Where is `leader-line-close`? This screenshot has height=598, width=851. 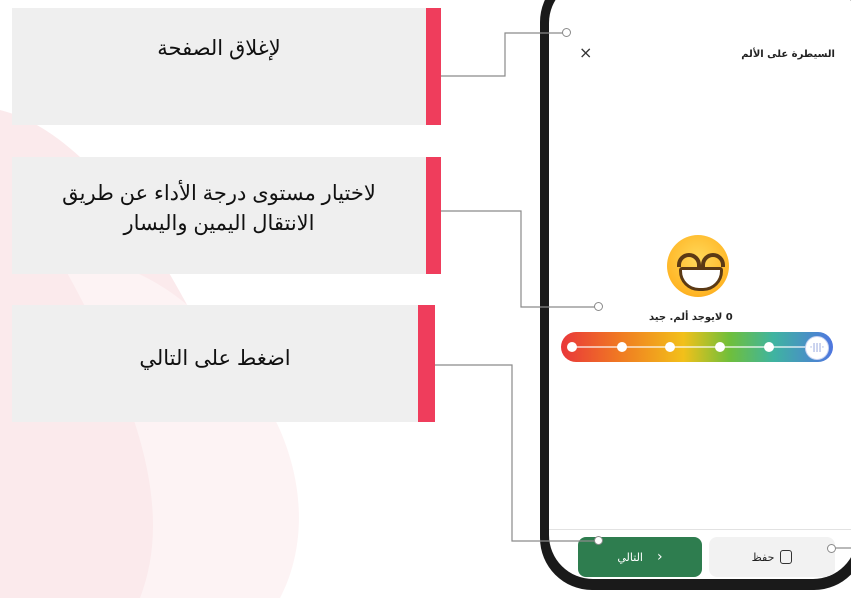
leader-line-close is located at coordinates (503, 54).